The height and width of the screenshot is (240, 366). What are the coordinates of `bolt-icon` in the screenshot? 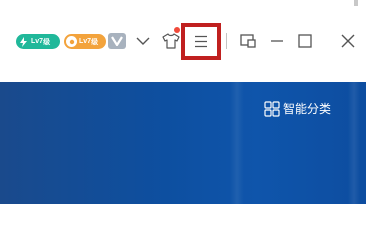 It's located at (23, 41).